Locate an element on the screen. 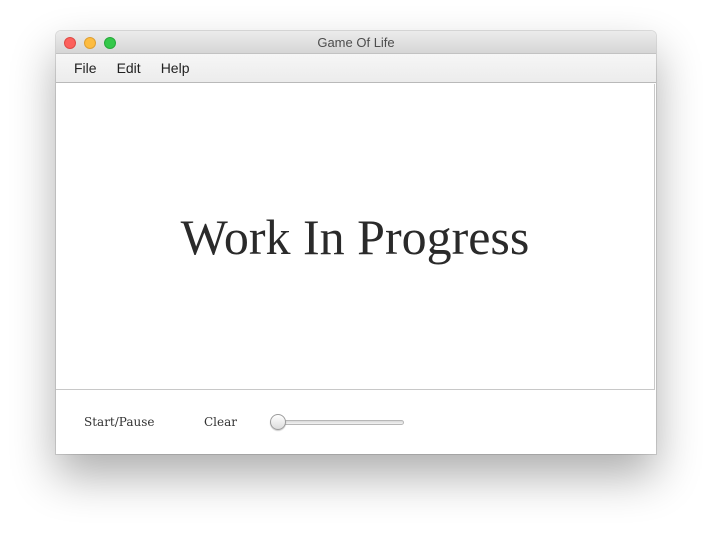 This screenshot has width=712, height=534. window-title: Game Of Life is located at coordinates (356, 42).